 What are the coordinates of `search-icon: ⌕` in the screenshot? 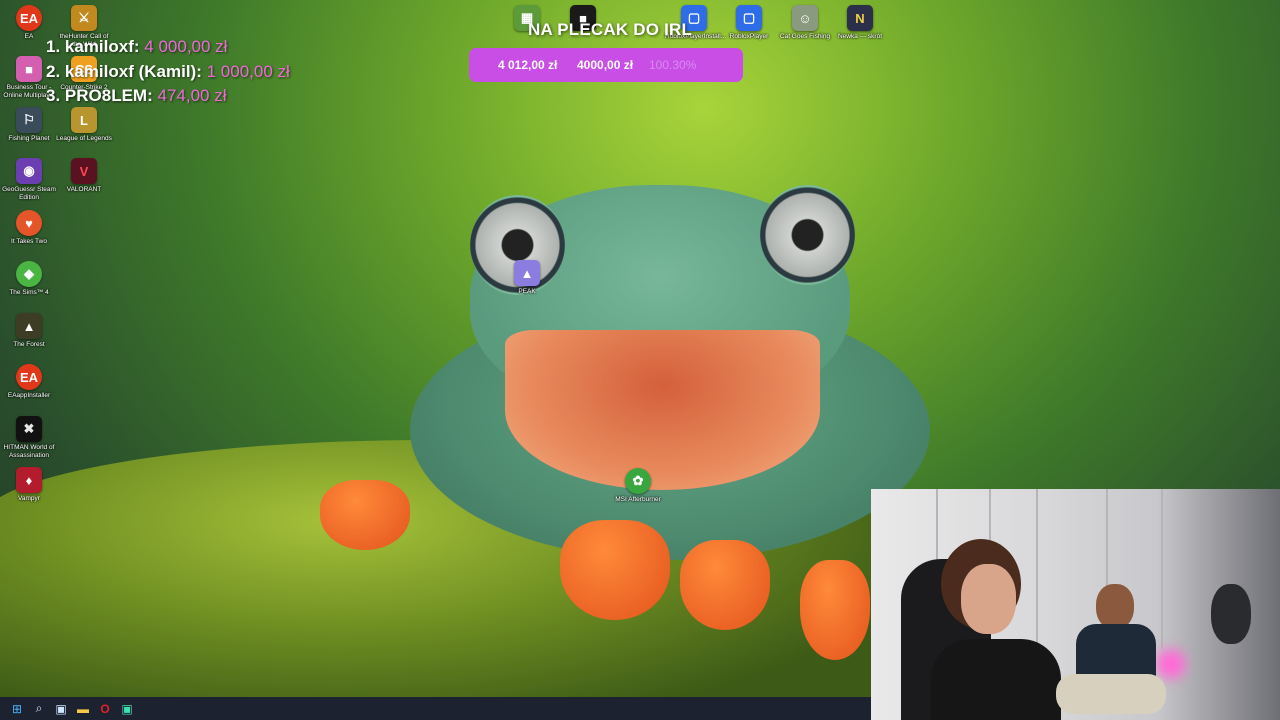 It's located at (39, 708).